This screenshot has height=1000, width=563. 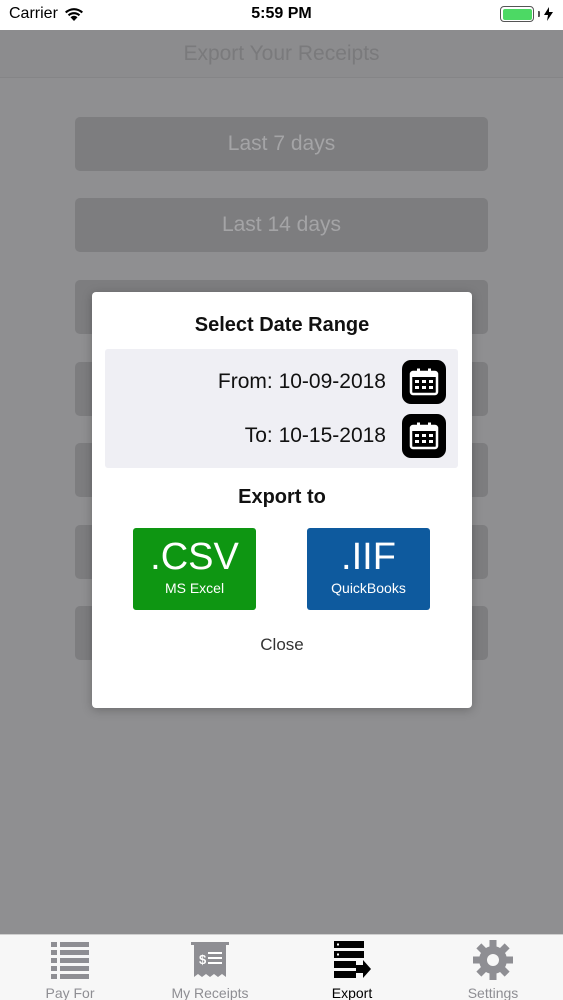 What do you see at coordinates (352, 959) in the screenshot?
I see `export-icon` at bounding box center [352, 959].